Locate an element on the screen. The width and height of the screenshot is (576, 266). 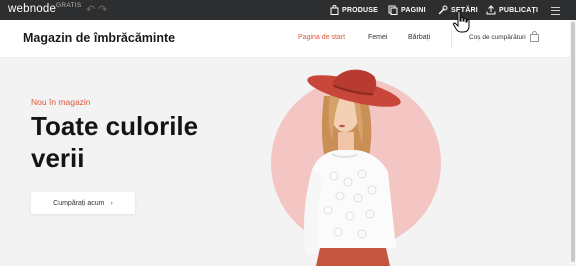
shop-now-label: Cumpărați acum is located at coordinates (79, 203).